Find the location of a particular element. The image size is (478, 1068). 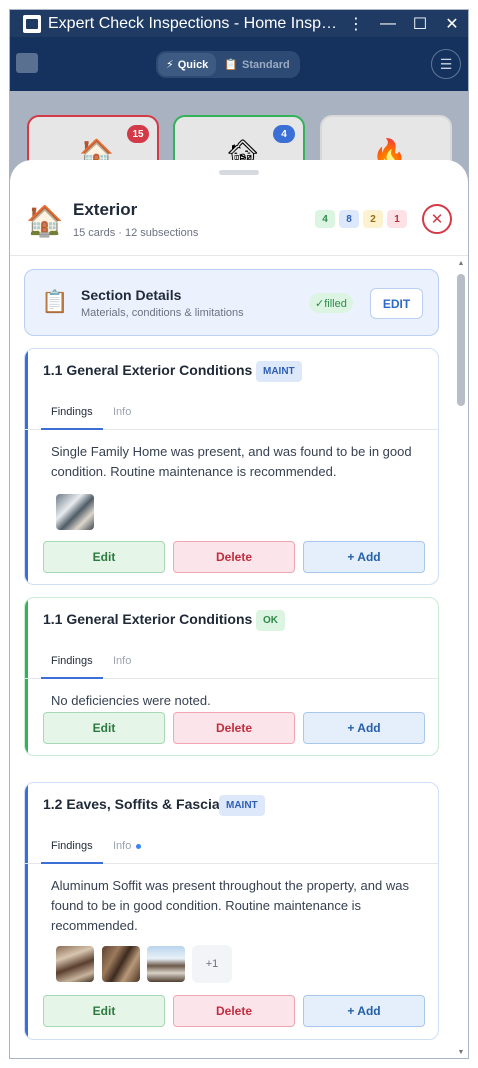

app-header: ⚡ Quick 📋 Standard ☰ is located at coordinates (239, 64).